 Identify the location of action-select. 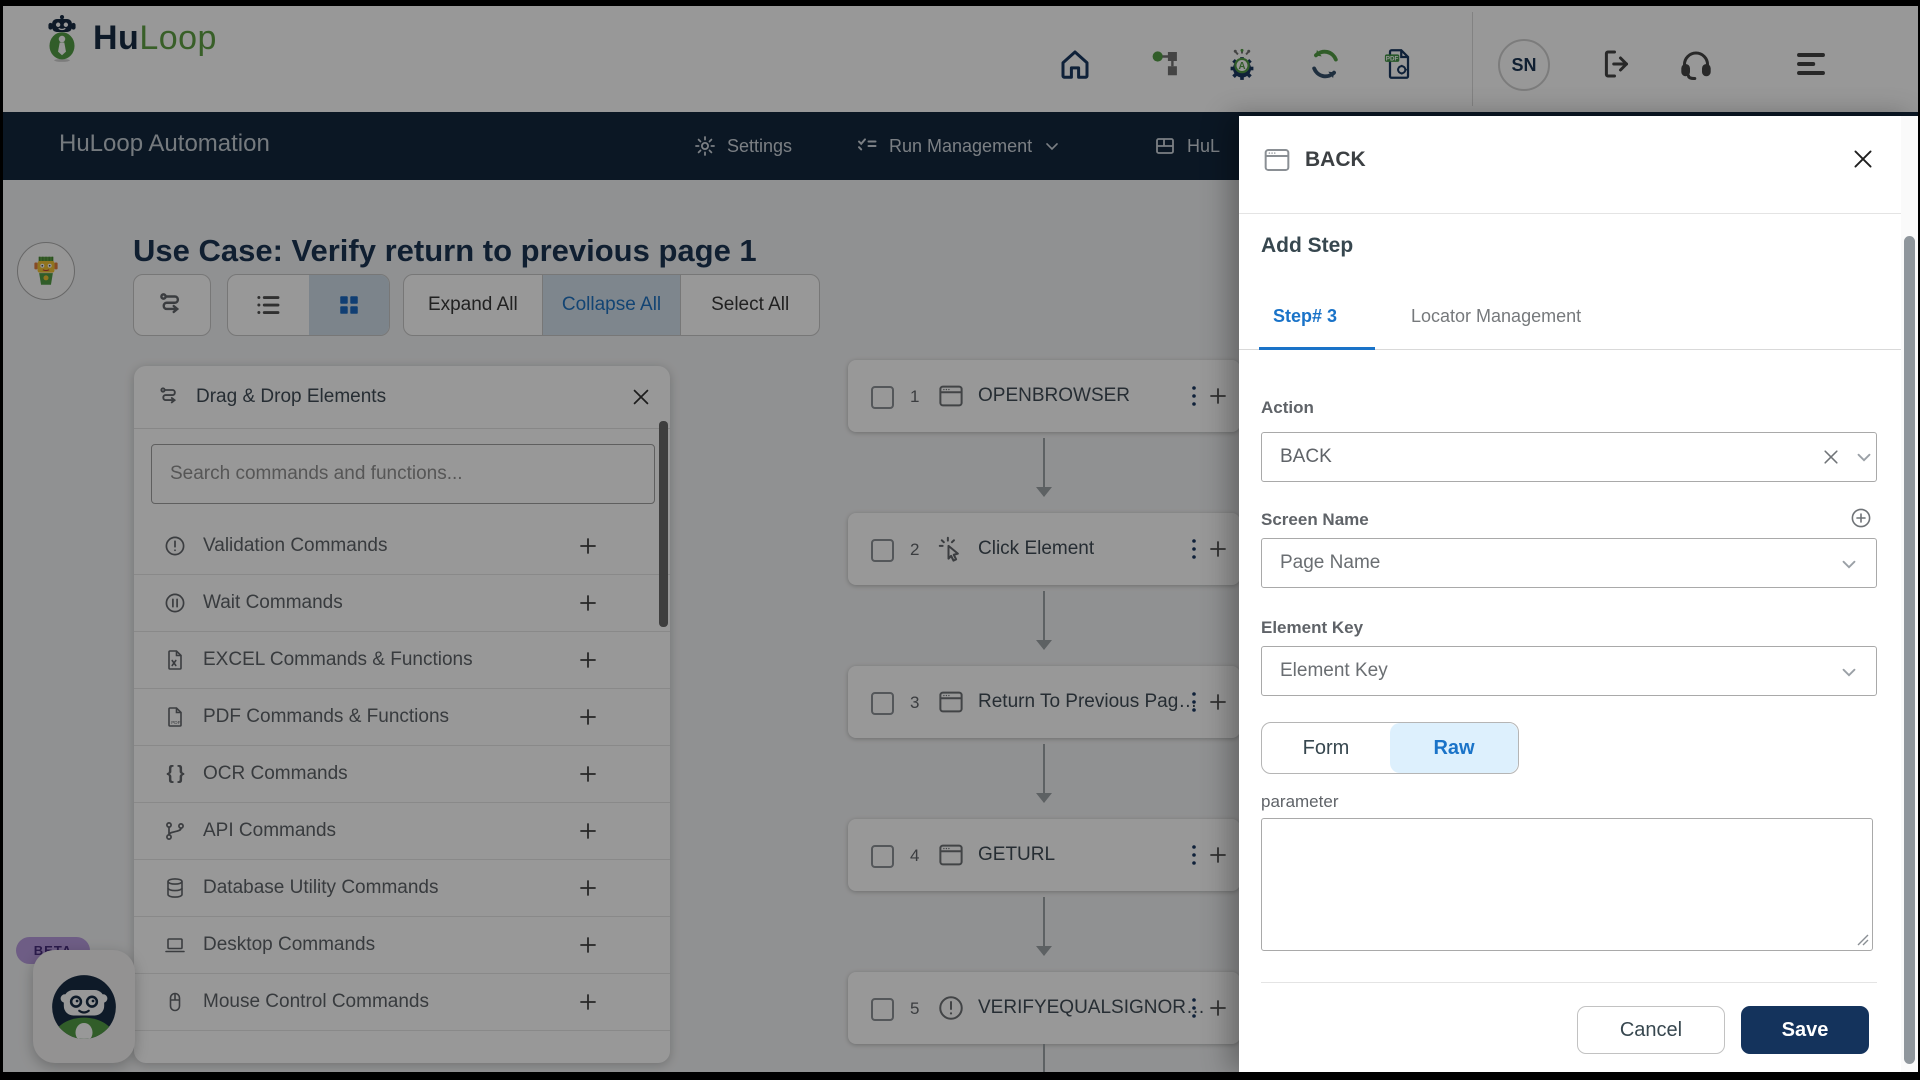
(1569, 457).